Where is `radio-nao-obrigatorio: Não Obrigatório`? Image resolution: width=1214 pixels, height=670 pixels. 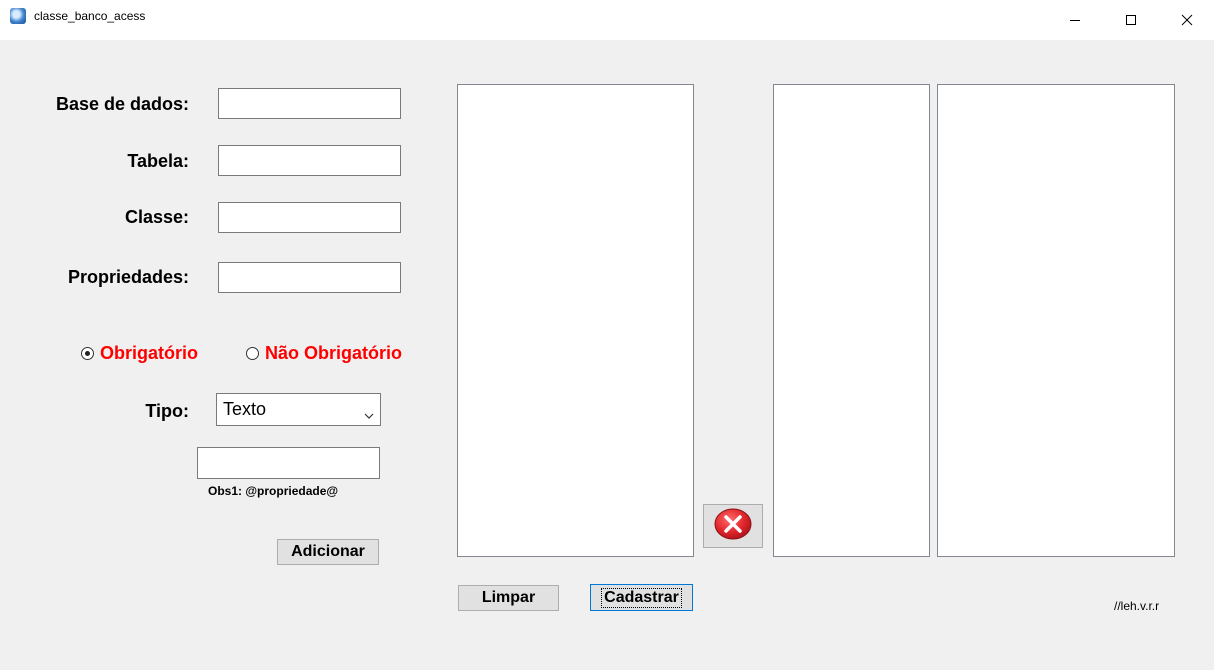
radio-nao-obrigatorio: Não Obrigatório is located at coordinates (324, 353).